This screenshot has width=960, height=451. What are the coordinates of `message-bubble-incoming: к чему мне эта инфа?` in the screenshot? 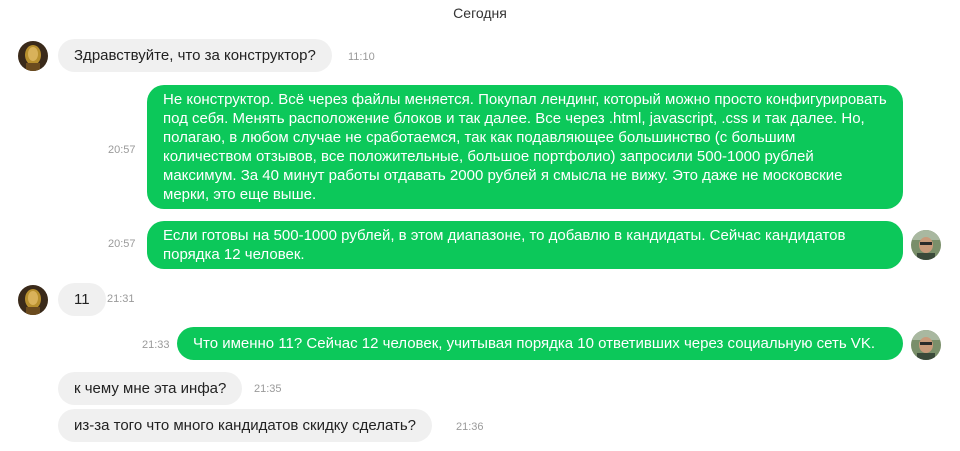 It's located at (150, 388).